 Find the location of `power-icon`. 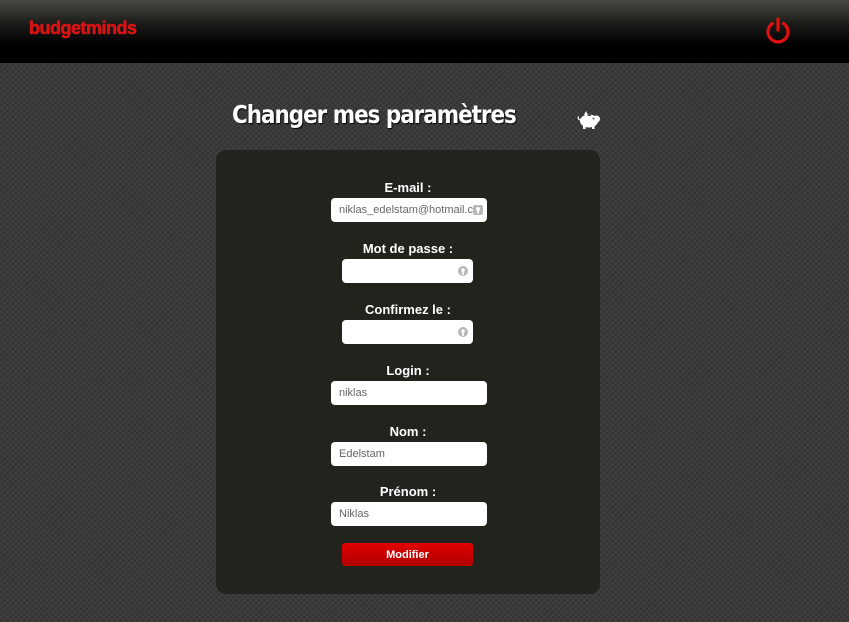

power-icon is located at coordinates (778, 30).